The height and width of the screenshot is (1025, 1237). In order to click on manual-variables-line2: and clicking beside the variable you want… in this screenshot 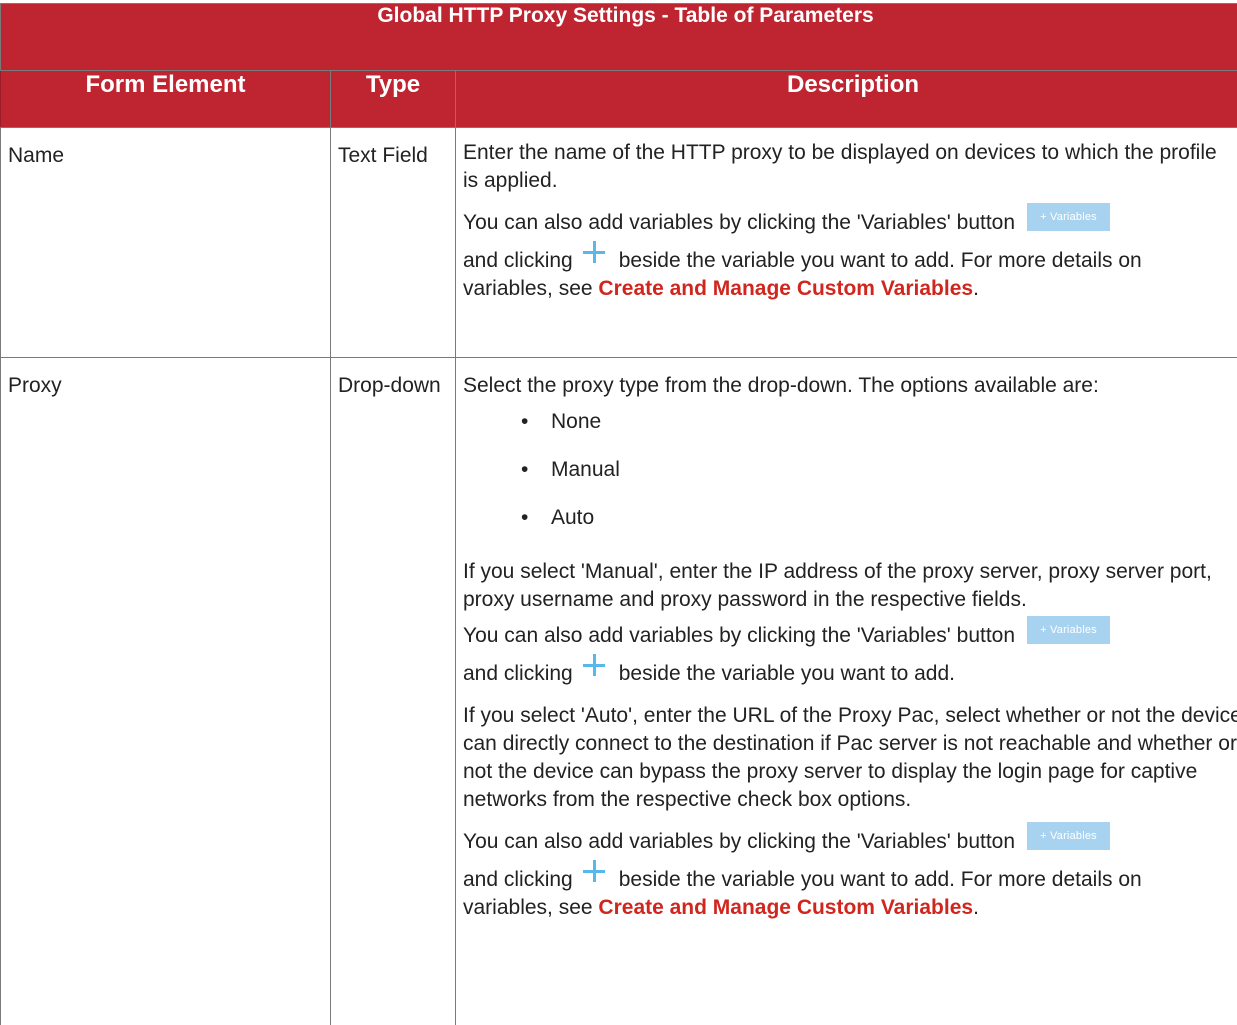, I will do `click(850, 671)`.